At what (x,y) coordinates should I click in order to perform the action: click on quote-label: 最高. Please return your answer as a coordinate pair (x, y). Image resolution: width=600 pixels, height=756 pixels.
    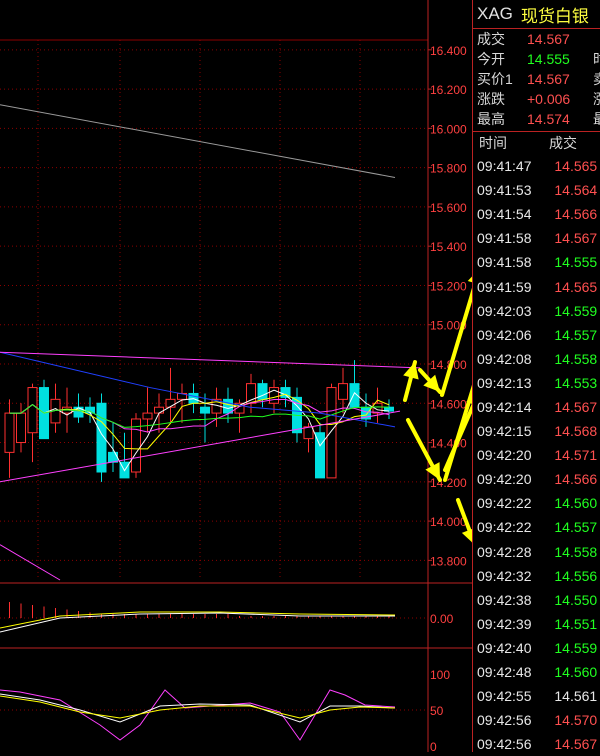
    Looking at the image, I should click on (491, 119).